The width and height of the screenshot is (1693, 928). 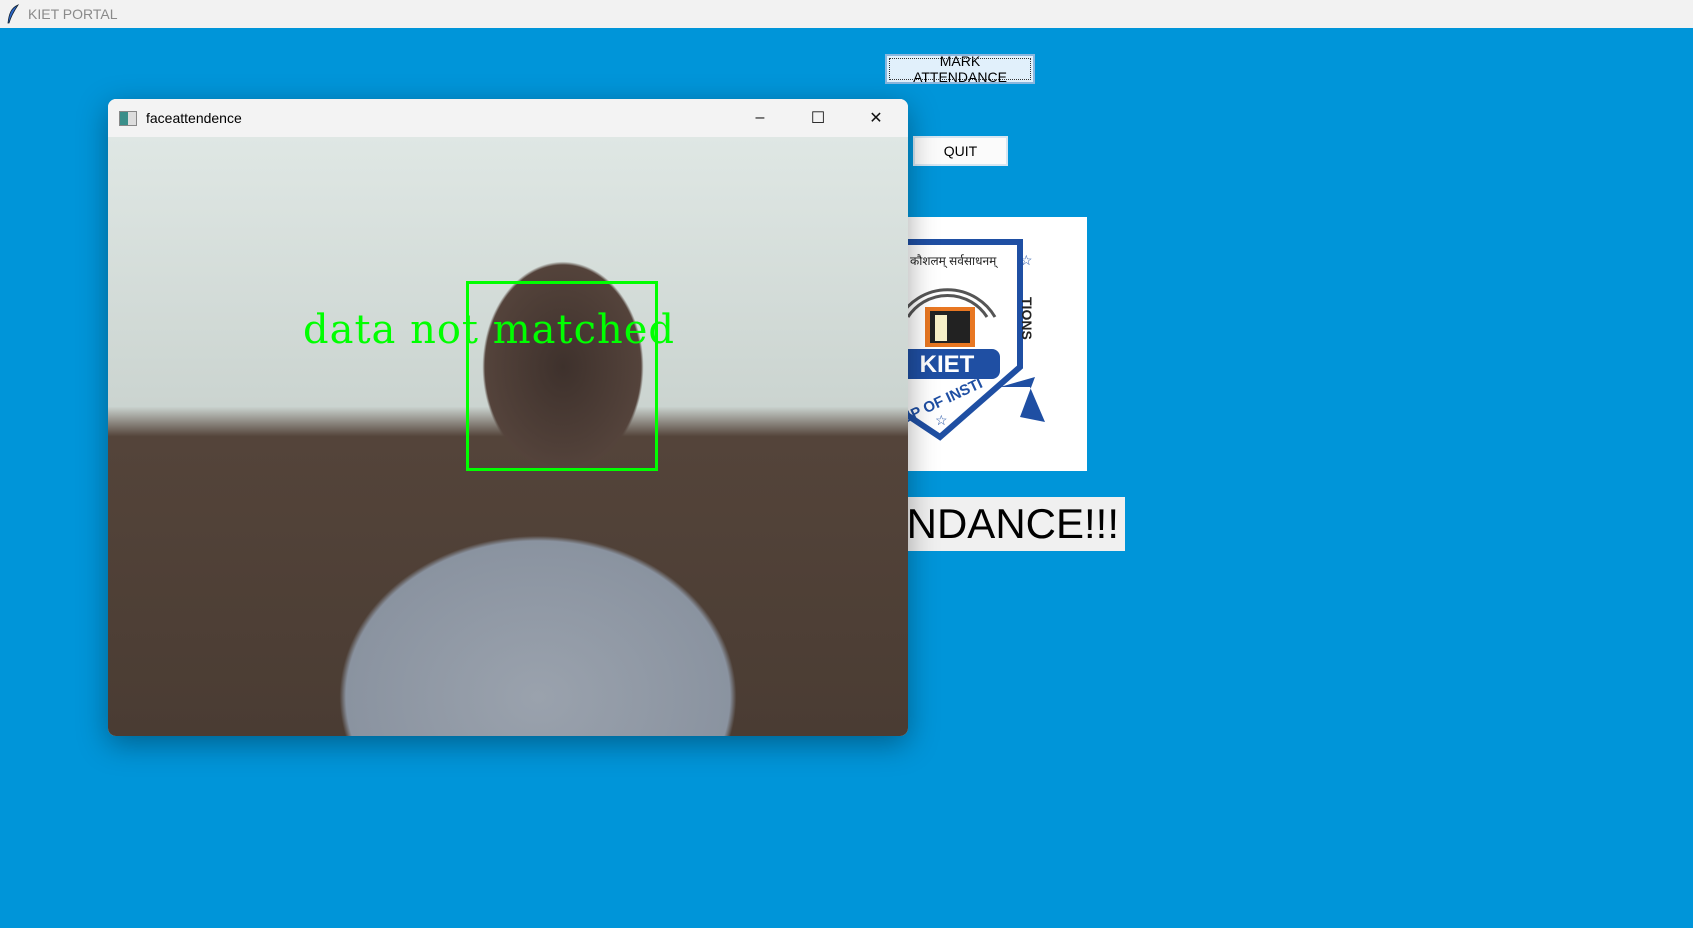 I want to click on app-title: KIET PORTAL, so click(x=73, y=14).